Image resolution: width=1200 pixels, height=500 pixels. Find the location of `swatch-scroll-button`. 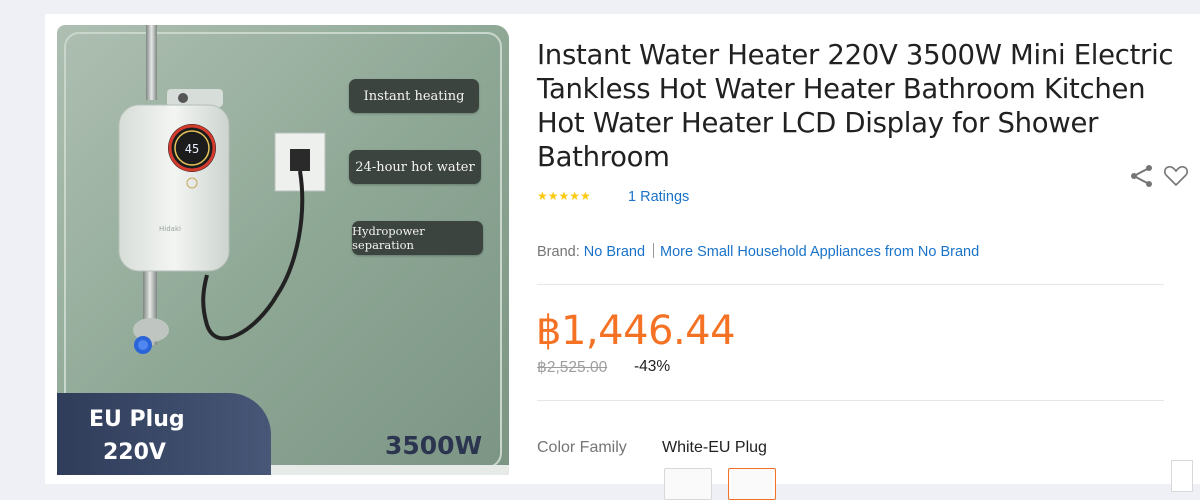

swatch-scroll-button is located at coordinates (1182, 476).